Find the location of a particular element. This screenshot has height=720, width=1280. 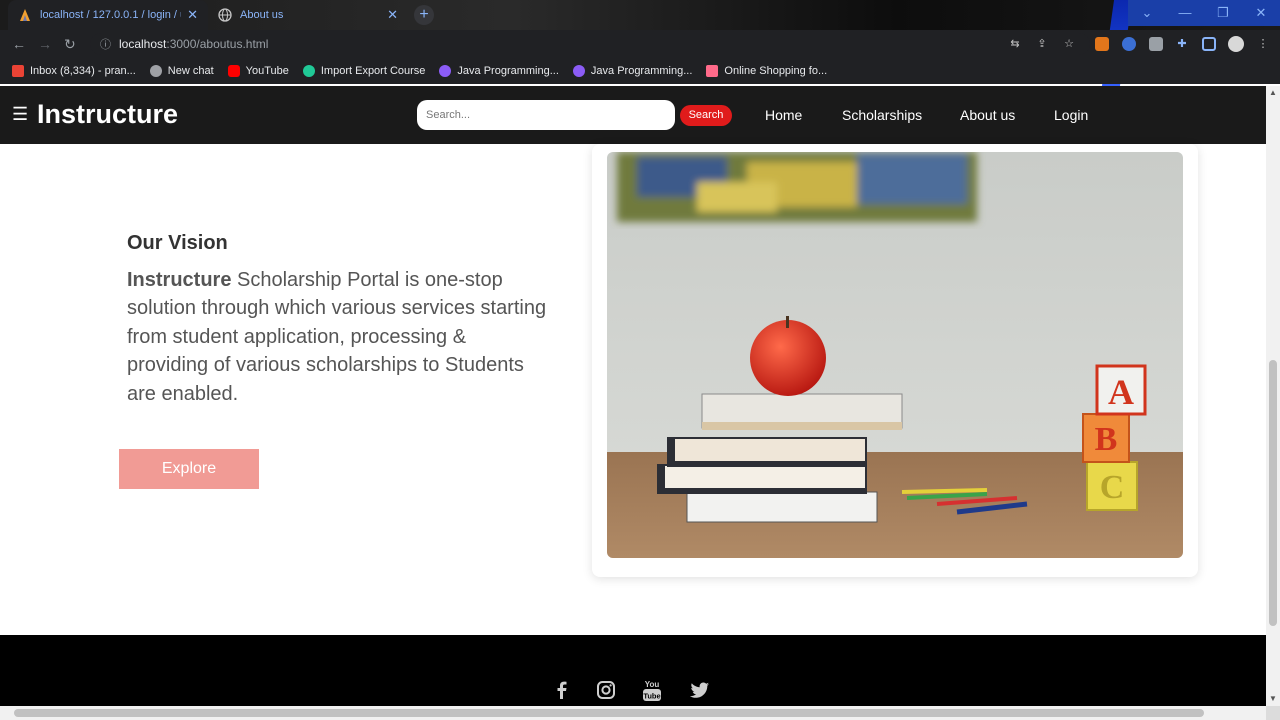

shopping-icon is located at coordinates (712, 71).